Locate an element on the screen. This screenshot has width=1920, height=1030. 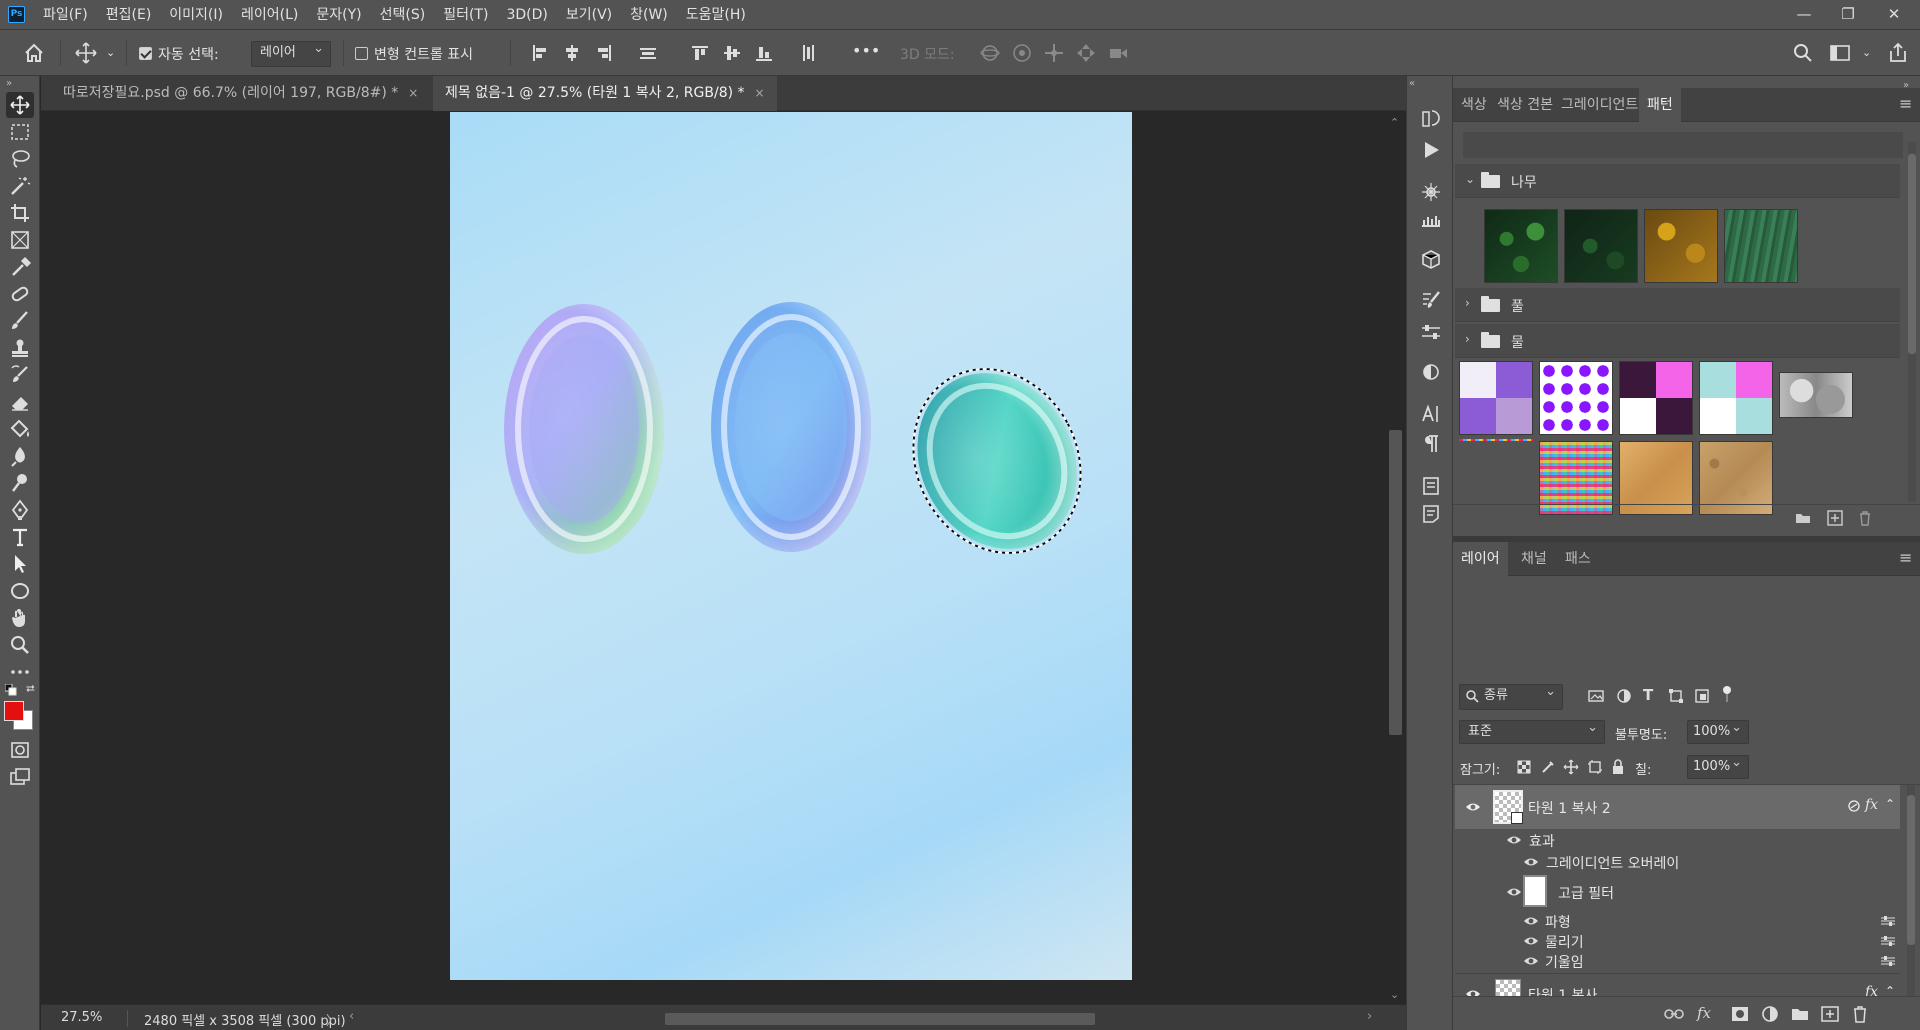
workspace-icon is located at coordinates (1840, 53).